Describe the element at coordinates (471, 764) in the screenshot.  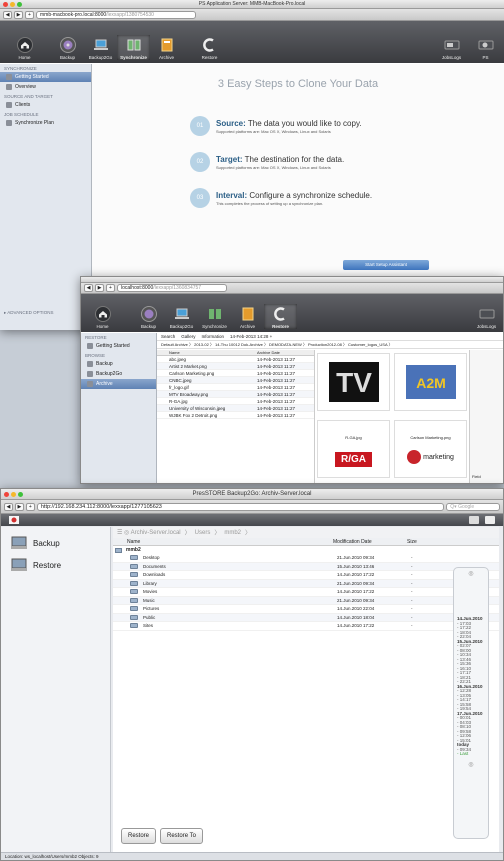
I see `timeline-down-icon: ◎` at that location.